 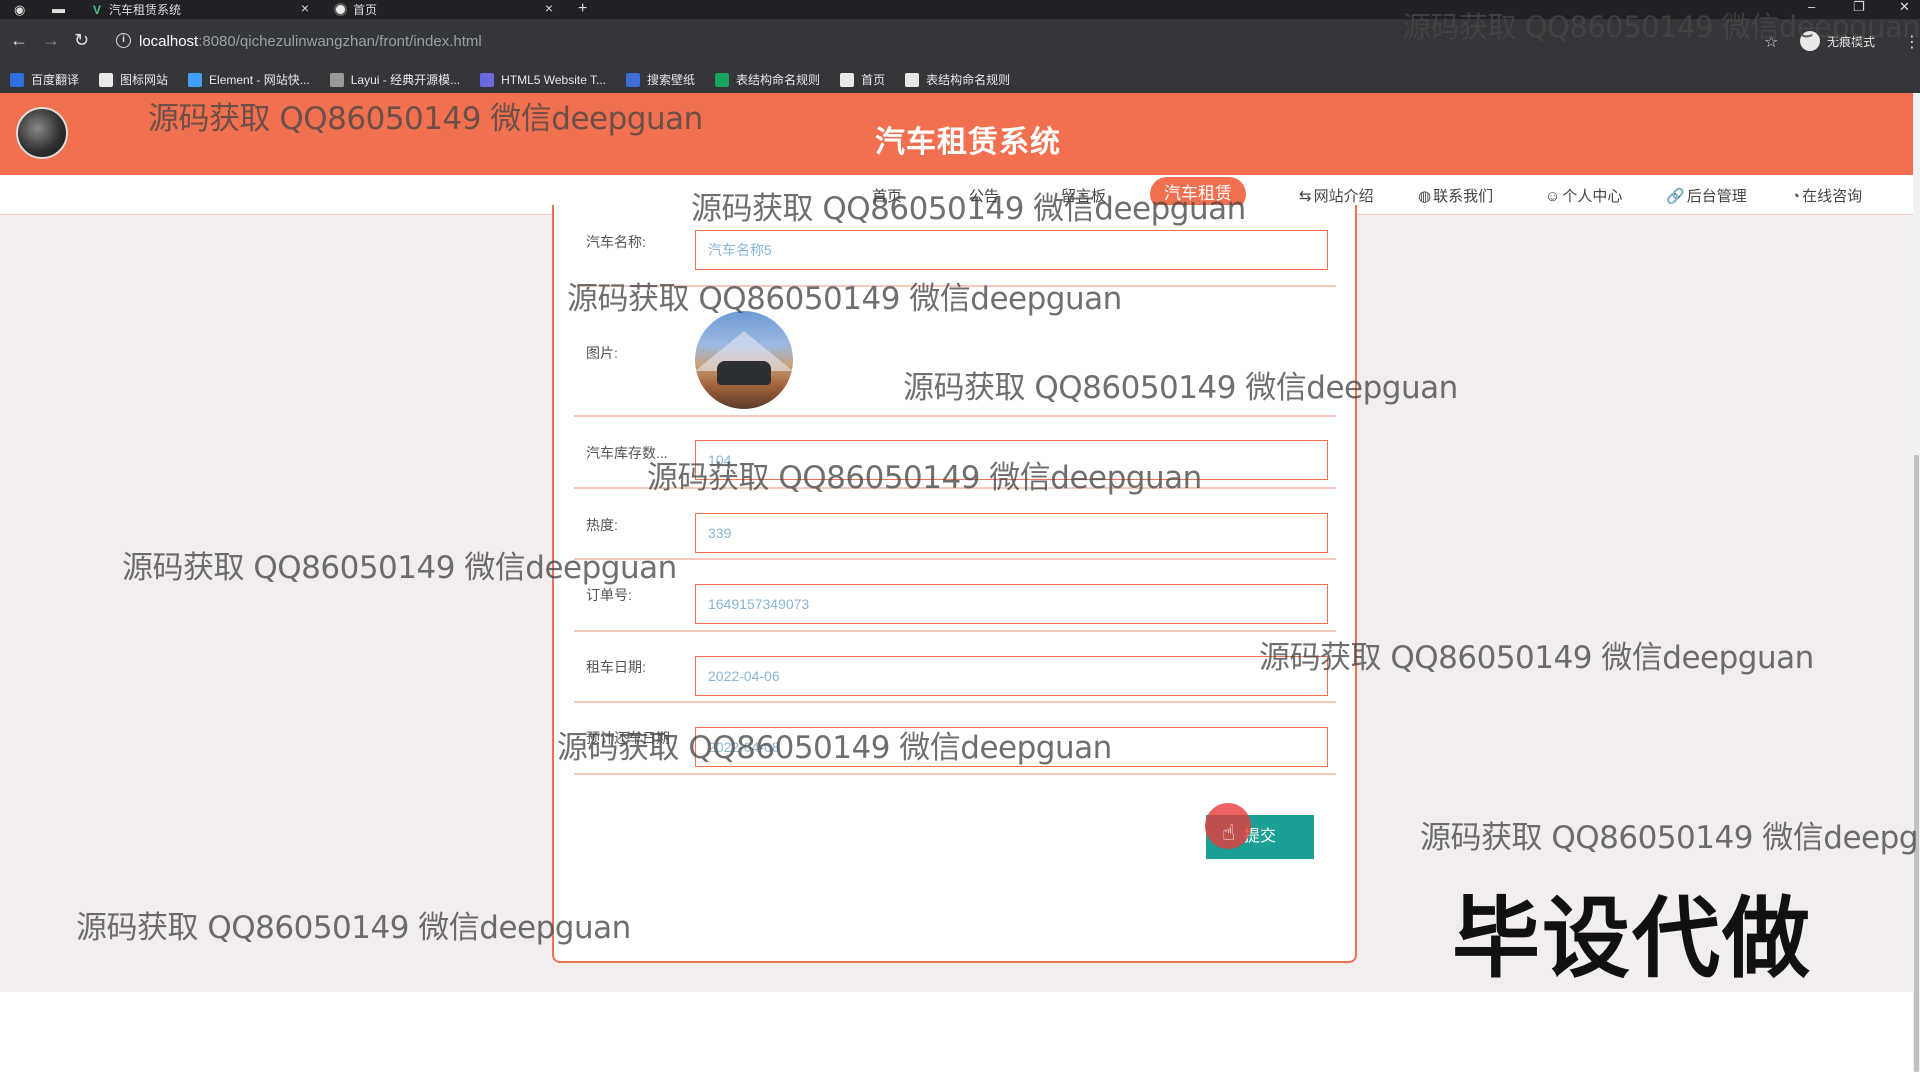 I want to click on car-shape, so click(x=744, y=373).